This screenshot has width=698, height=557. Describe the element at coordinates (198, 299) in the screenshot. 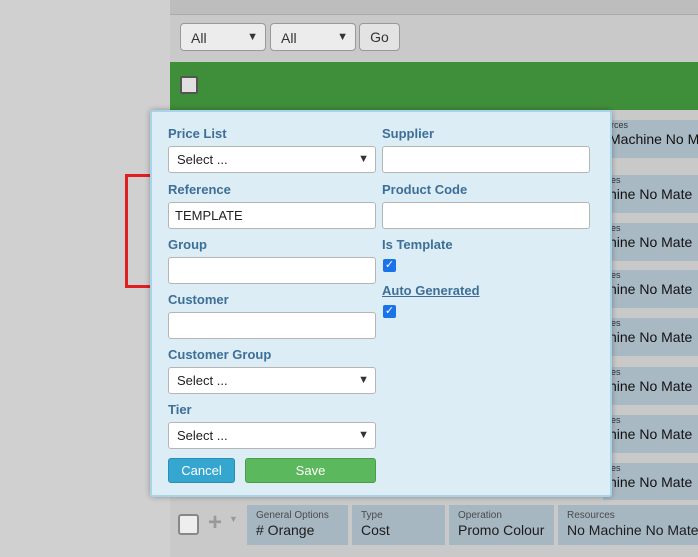

I see `customer-label: Customer` at that location.